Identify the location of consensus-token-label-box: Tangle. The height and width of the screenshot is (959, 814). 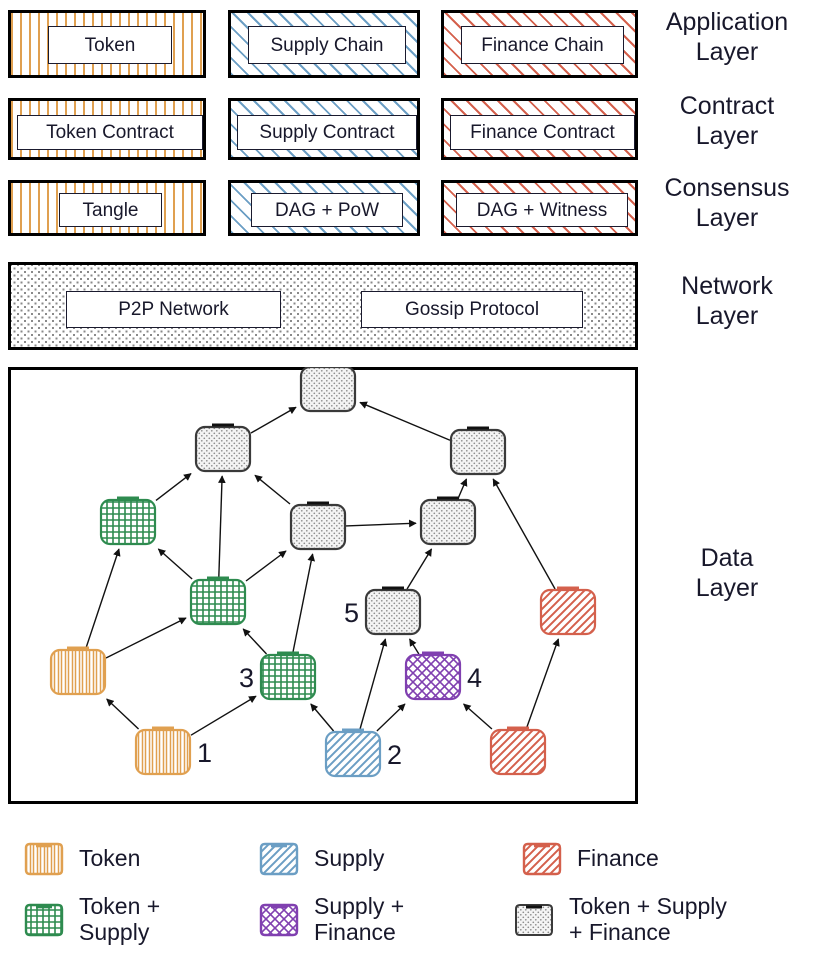
(110, 210).